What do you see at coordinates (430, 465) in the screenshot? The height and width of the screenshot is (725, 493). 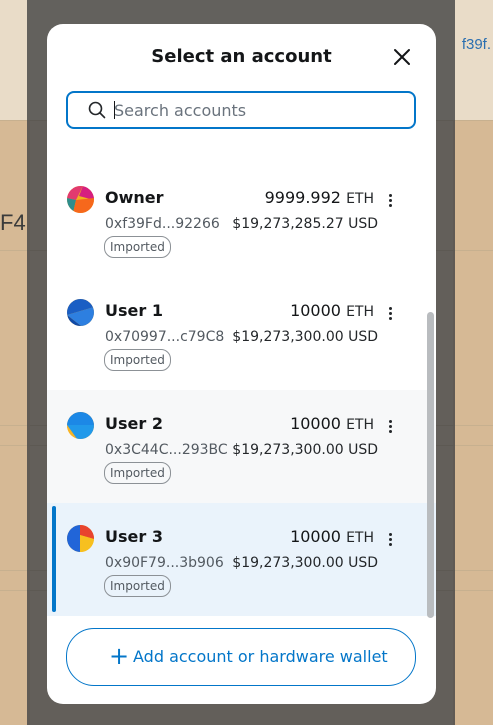 I see `scrollbar-thumb` at bounding box center [430, 465].